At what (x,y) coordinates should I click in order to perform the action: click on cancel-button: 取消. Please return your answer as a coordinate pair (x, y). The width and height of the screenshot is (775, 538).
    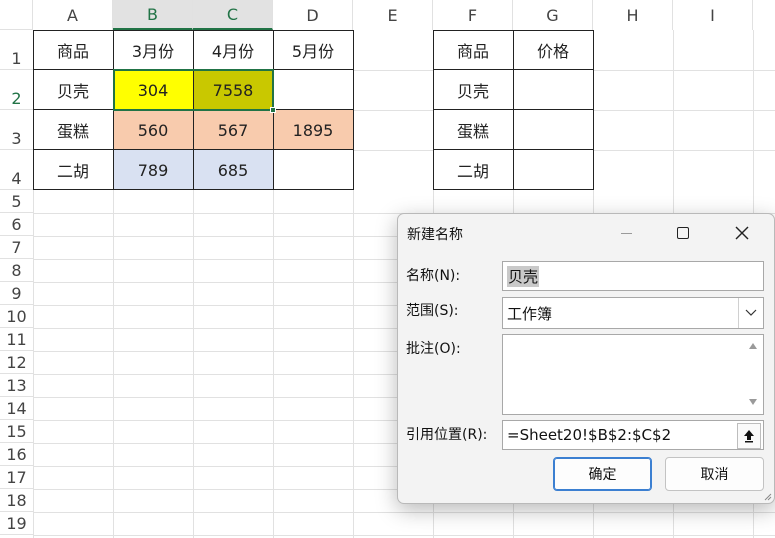
    Looking at the image, I should click on (714, 474).